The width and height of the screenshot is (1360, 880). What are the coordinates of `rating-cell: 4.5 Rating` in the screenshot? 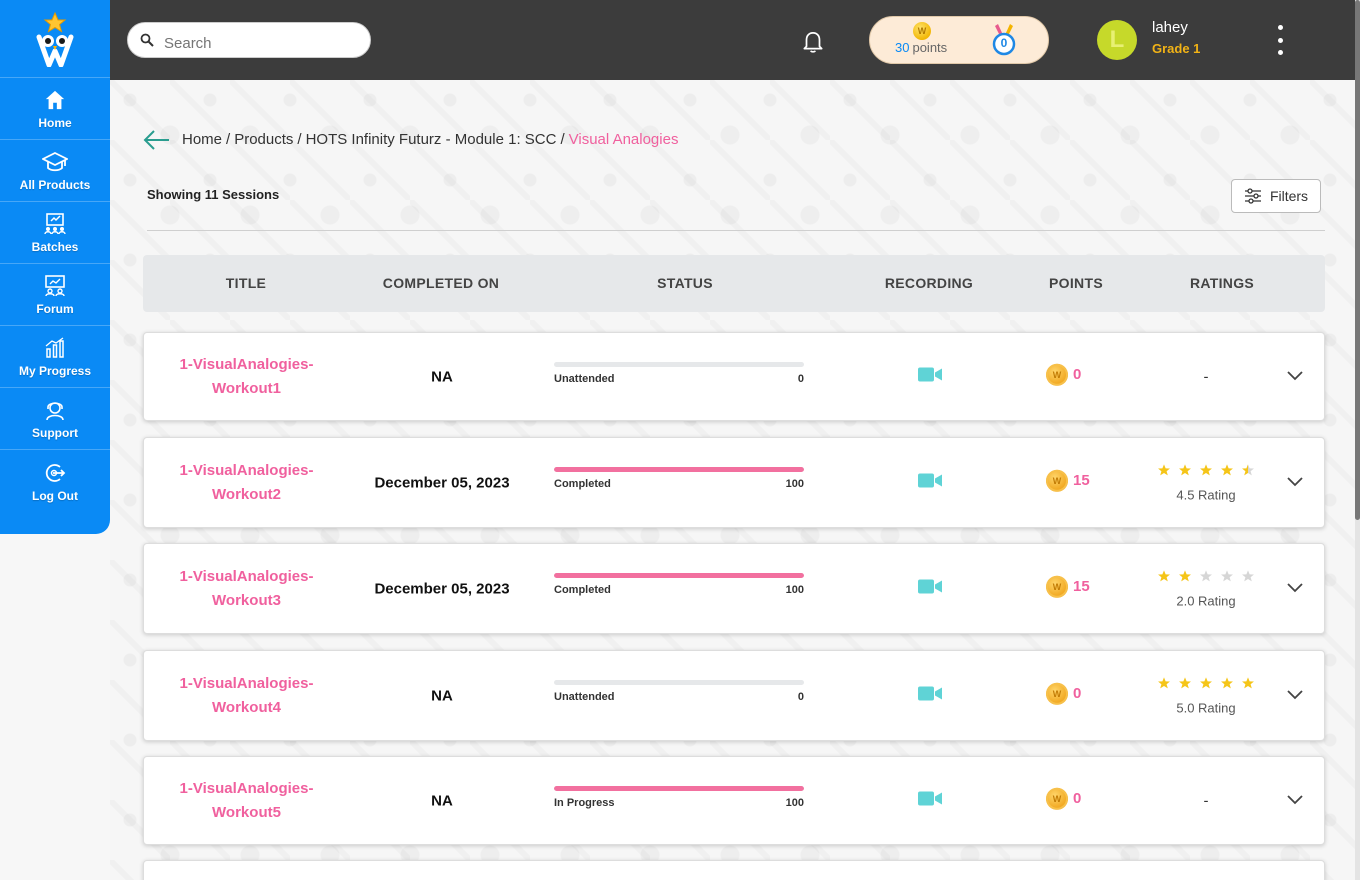 It's located at (1206, 482).